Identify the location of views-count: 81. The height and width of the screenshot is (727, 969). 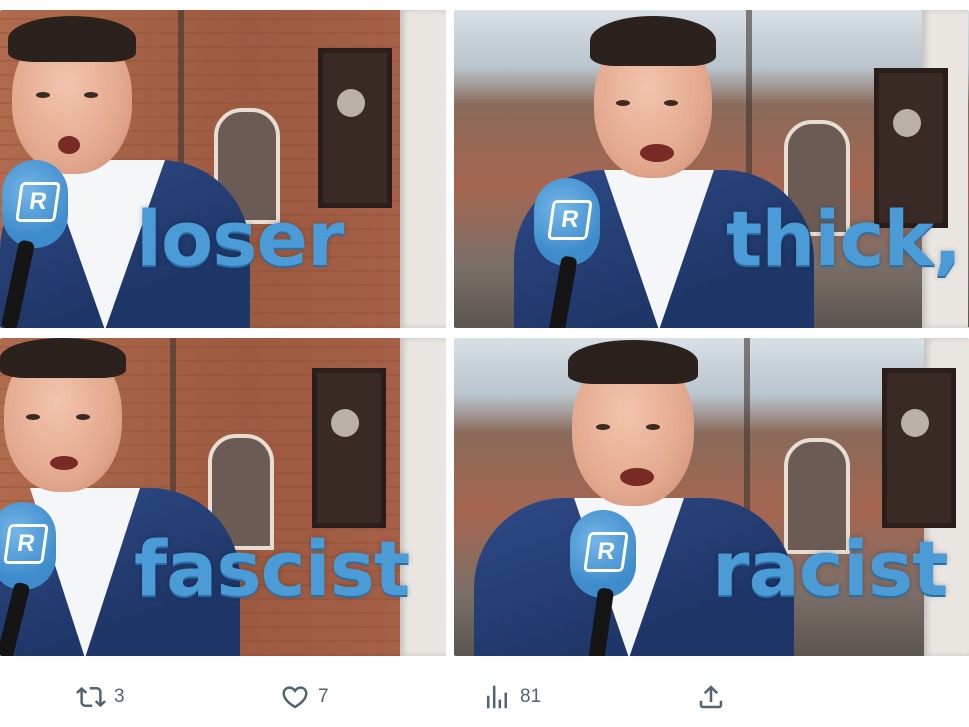
(531, 696).